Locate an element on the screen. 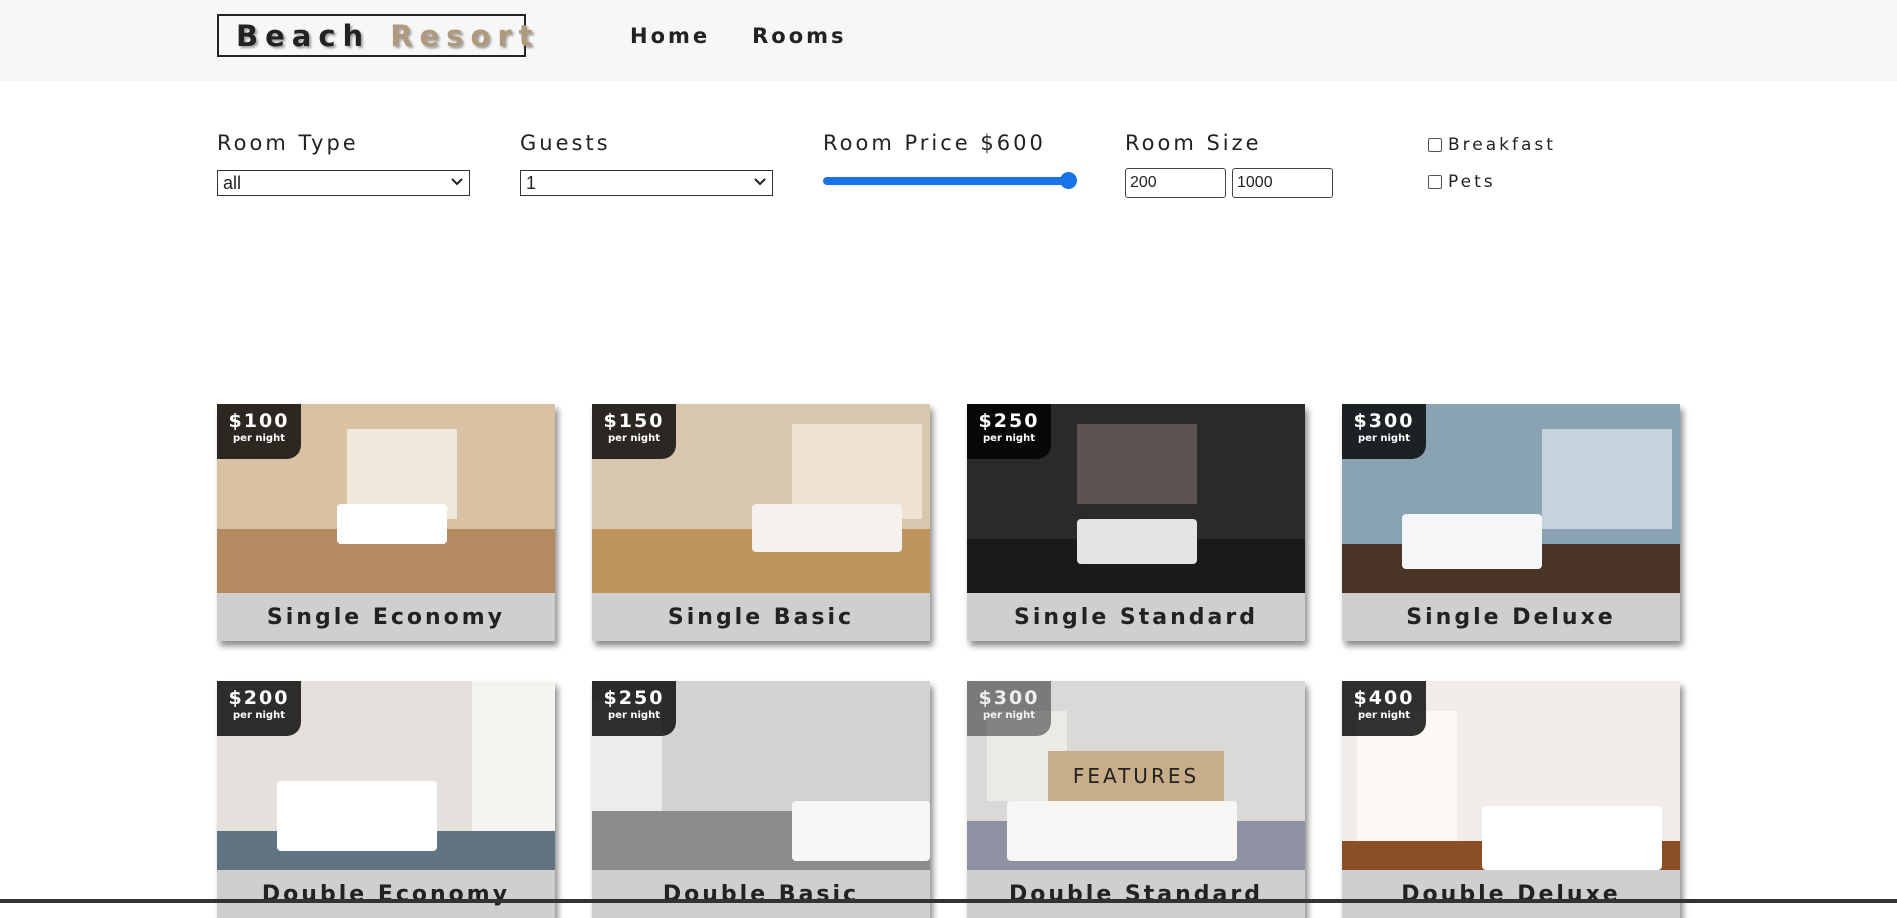 Image resolution: width=1897 pixels, height=918 pixels. bottom-edge is located at coordinates (948, 901).